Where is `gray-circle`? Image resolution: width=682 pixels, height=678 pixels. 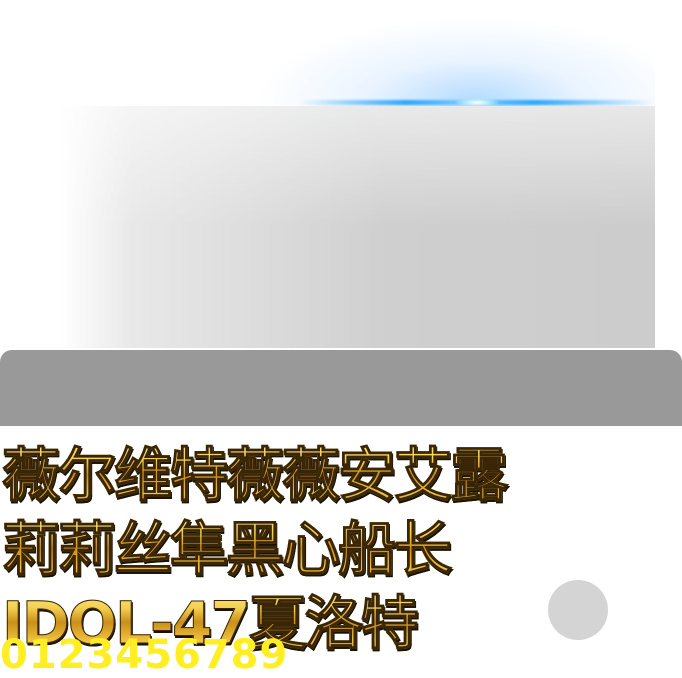 gray-circle is located at coordinates (578, 610).